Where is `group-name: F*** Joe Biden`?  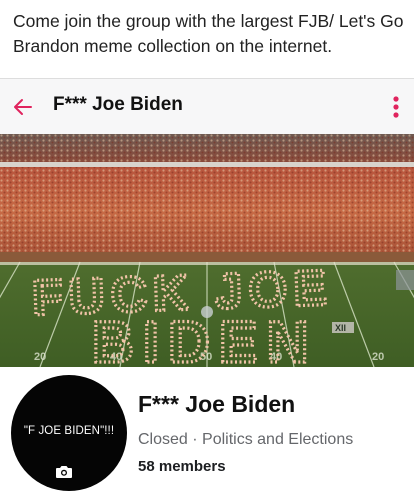
group-name: F*** Joe Biden is located at coordinates (217, 404).